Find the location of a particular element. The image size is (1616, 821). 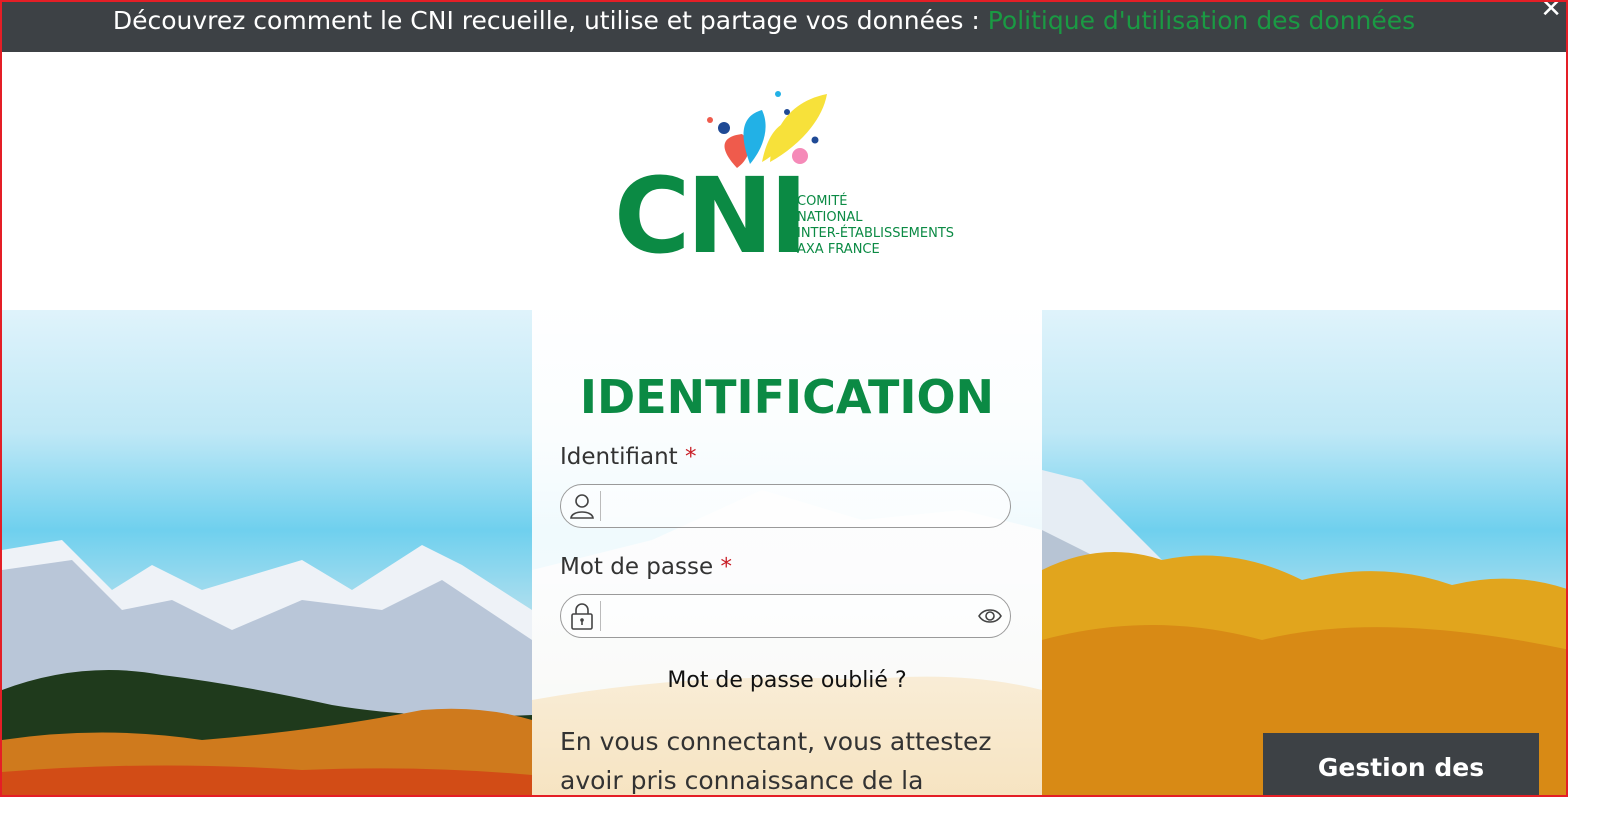

tagline-line: AXA FRANCE is located at coordinates (838, 249).